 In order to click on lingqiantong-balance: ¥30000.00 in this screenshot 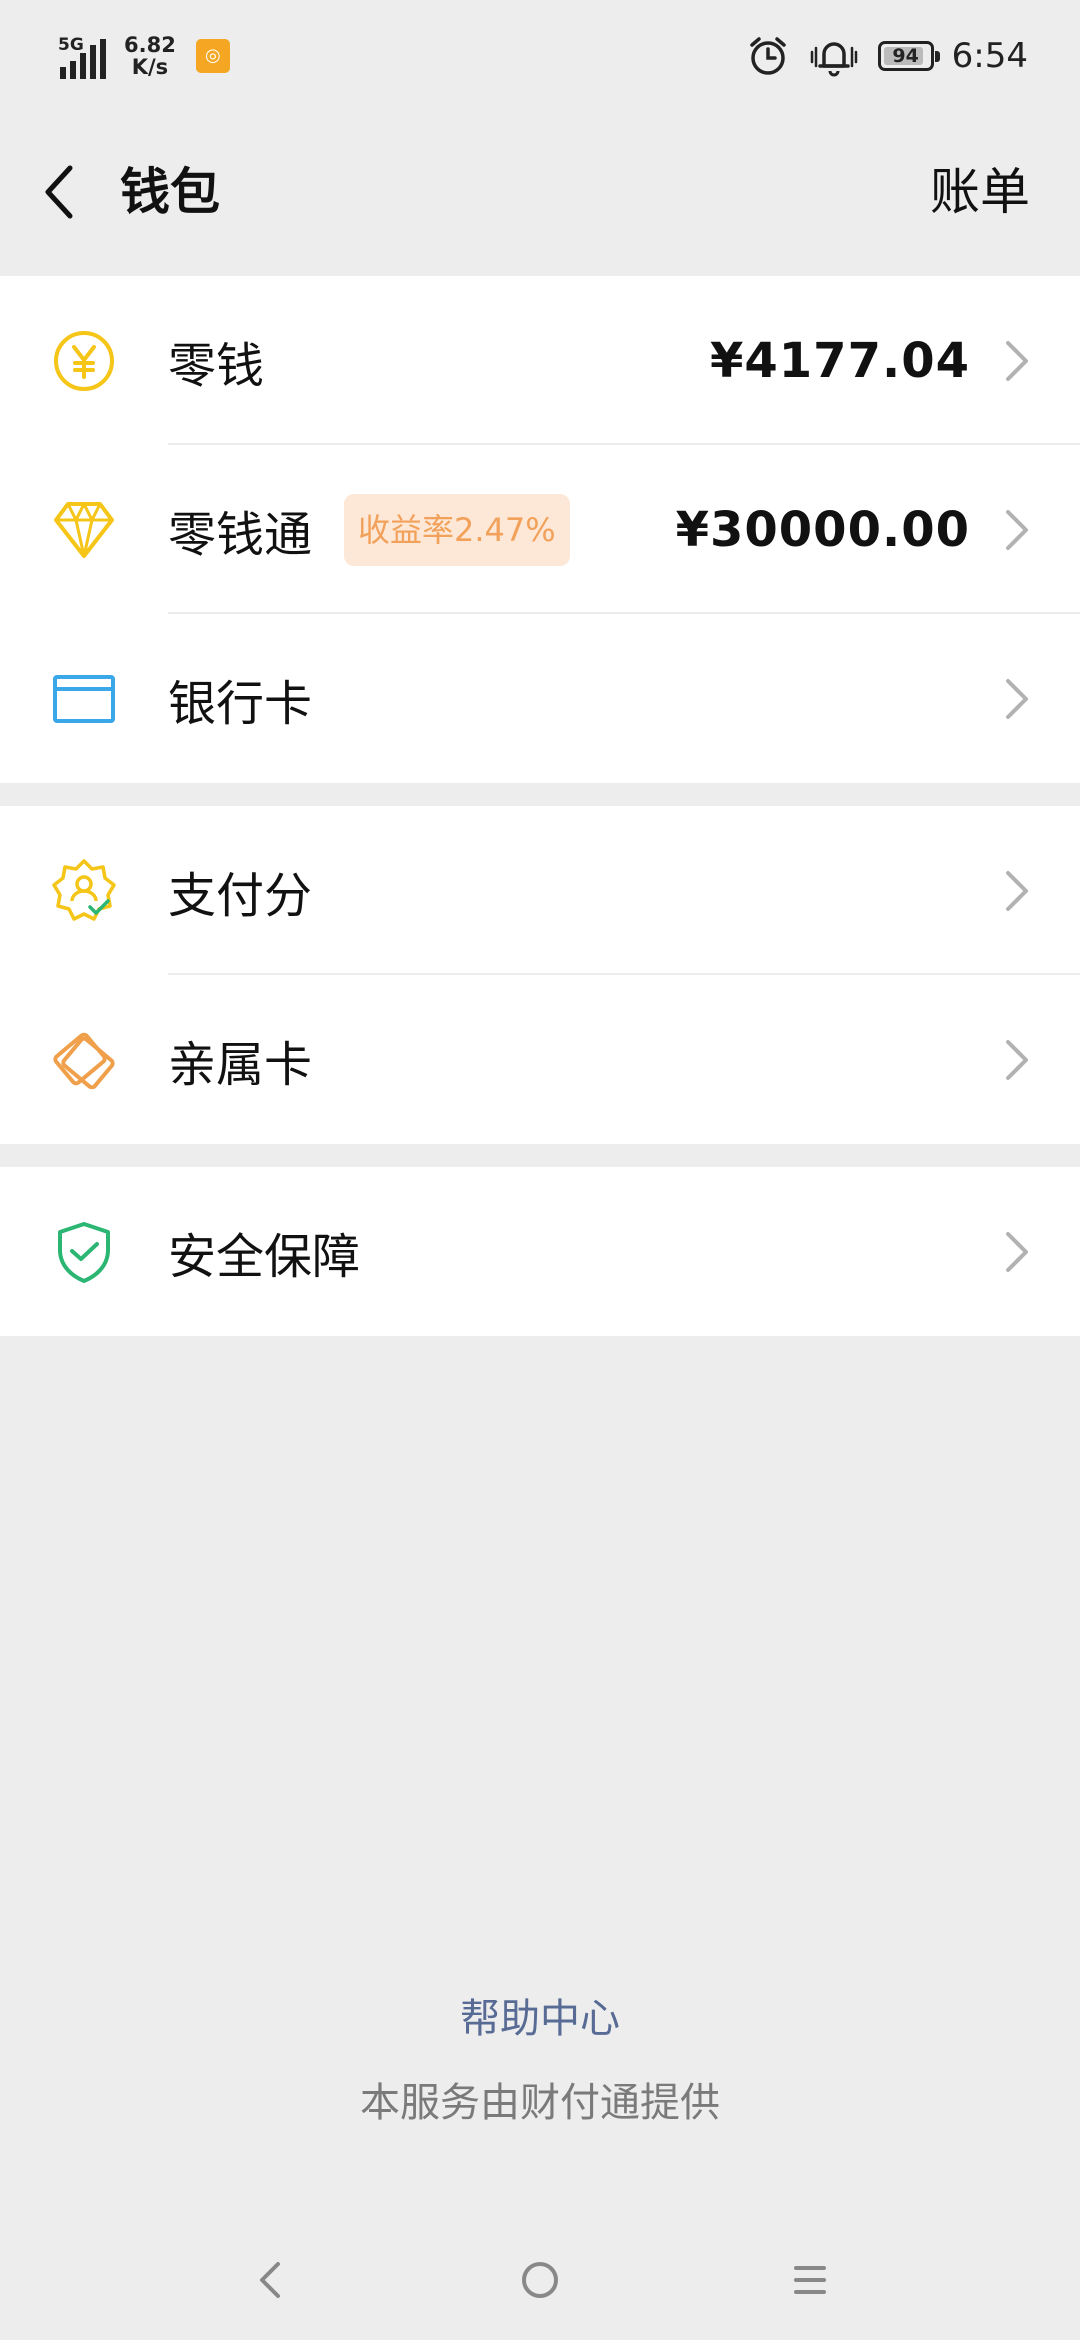, I will do `click(822, 529)`.